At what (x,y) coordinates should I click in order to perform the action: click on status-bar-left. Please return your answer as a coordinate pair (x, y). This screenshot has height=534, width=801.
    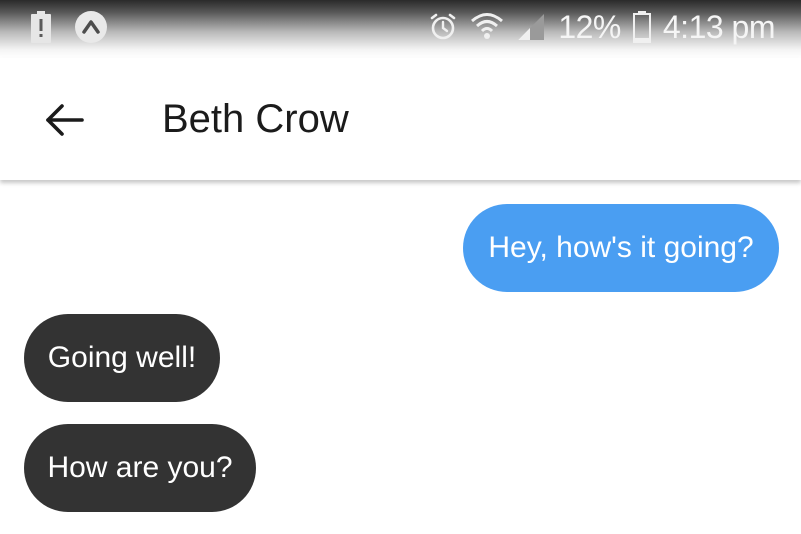
    Looking at the image, I should click on (69, 27).